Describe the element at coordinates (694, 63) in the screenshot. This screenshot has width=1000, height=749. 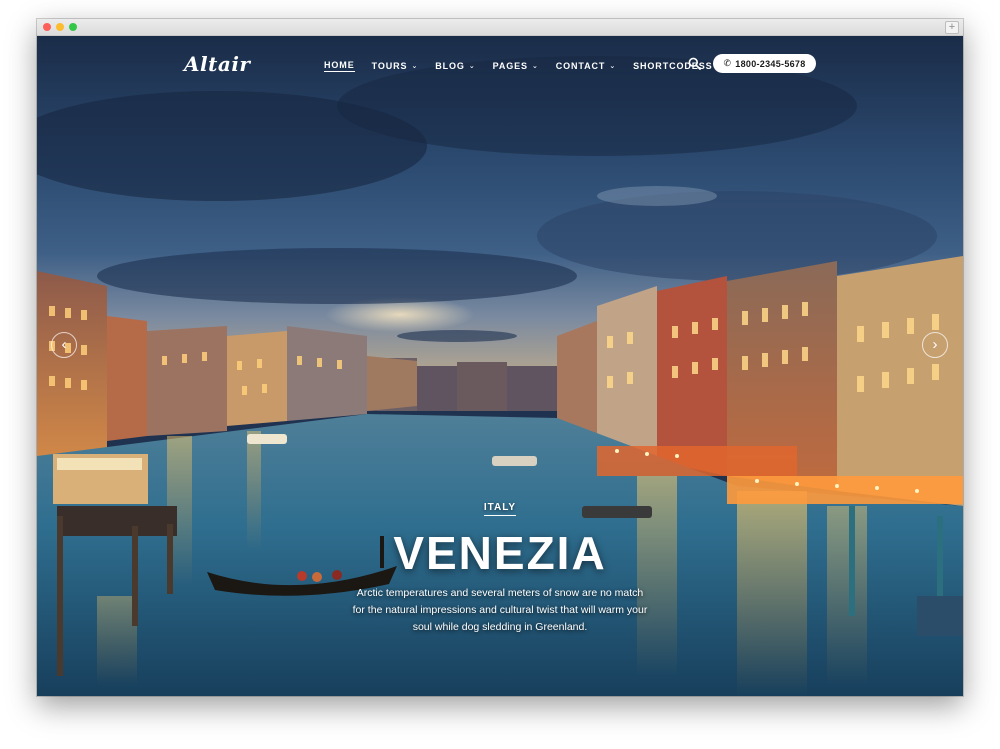
I see `search-icon` at that location.